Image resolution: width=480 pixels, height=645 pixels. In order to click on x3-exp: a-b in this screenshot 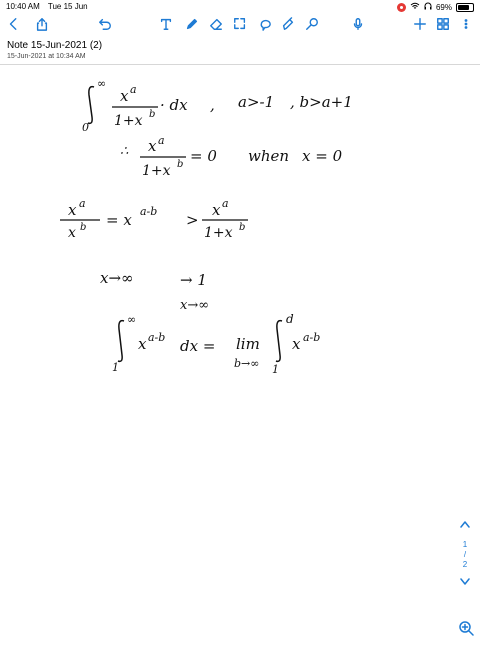, I will do `click(311, 337)`.